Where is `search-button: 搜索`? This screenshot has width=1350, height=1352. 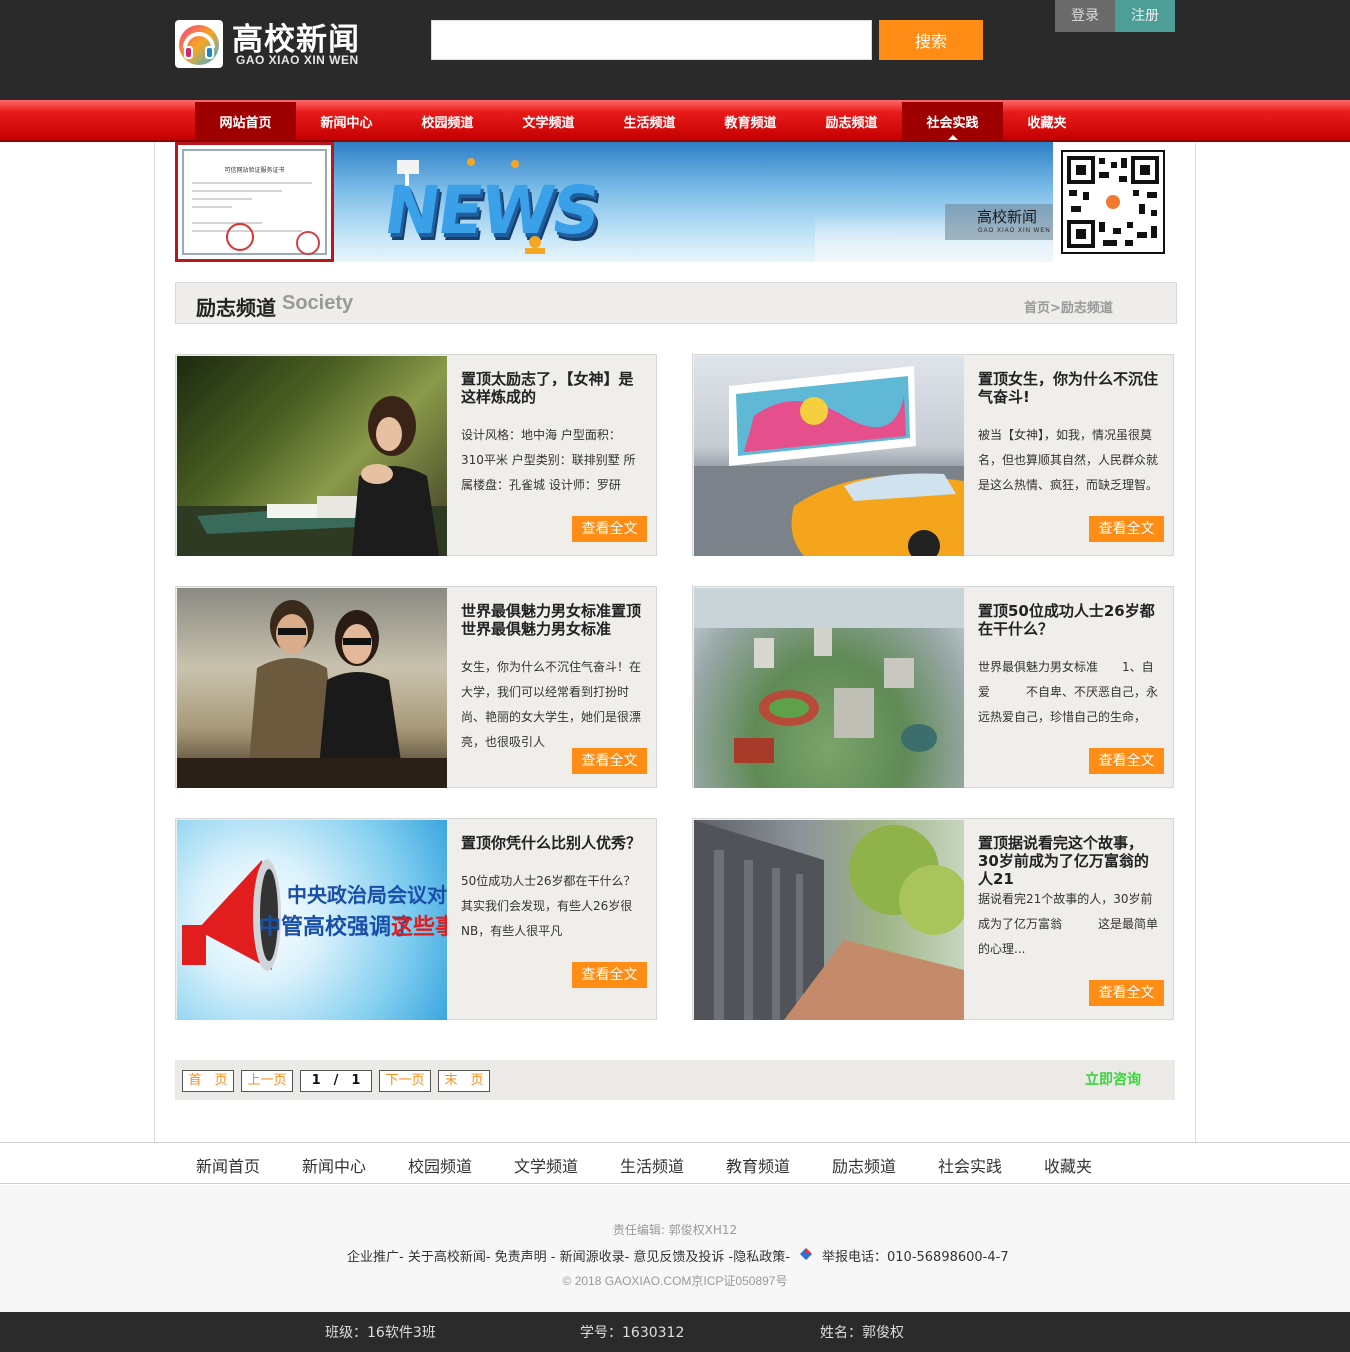
search-button: 搜索 is located at coordinates (931, 40).